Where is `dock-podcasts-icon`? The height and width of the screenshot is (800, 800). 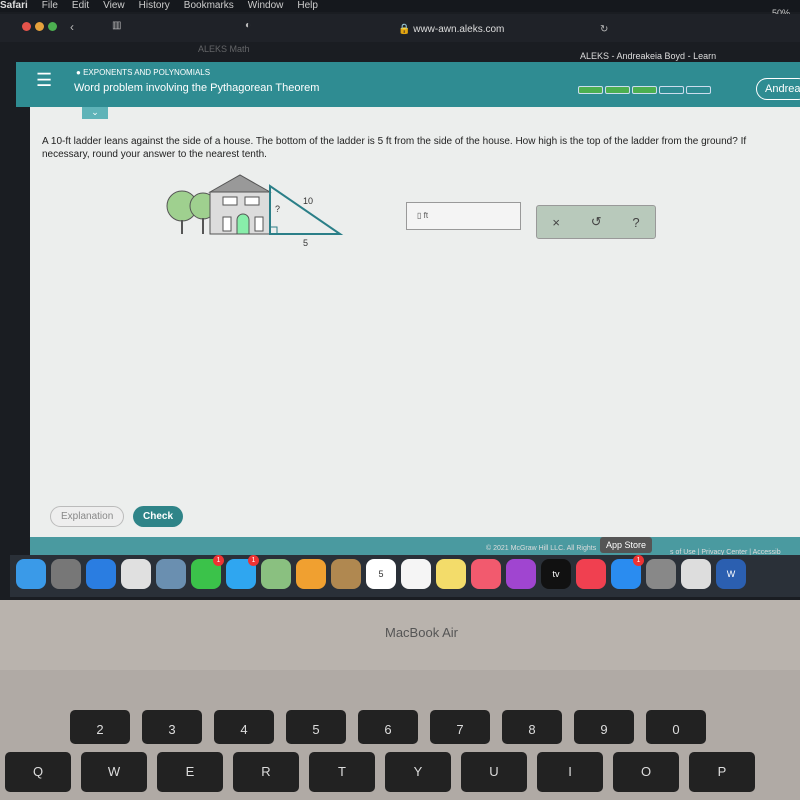 dock-podcasts-icon is located at coordinates (521, 574).